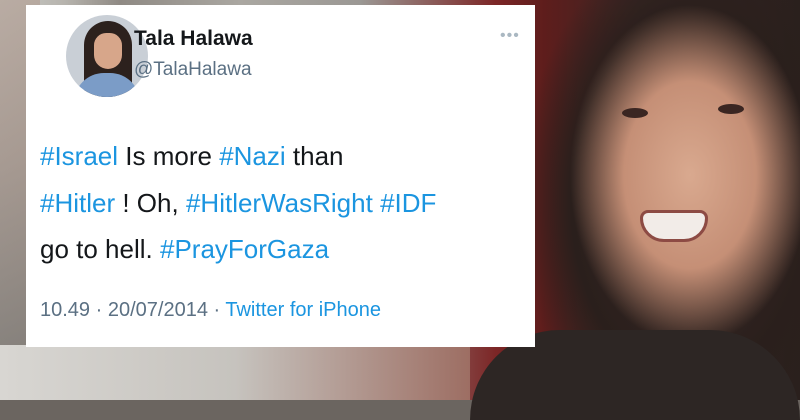 The height and width of the screenshot is (420, 800). I want to click on background-eye-left, so click(635, 113).